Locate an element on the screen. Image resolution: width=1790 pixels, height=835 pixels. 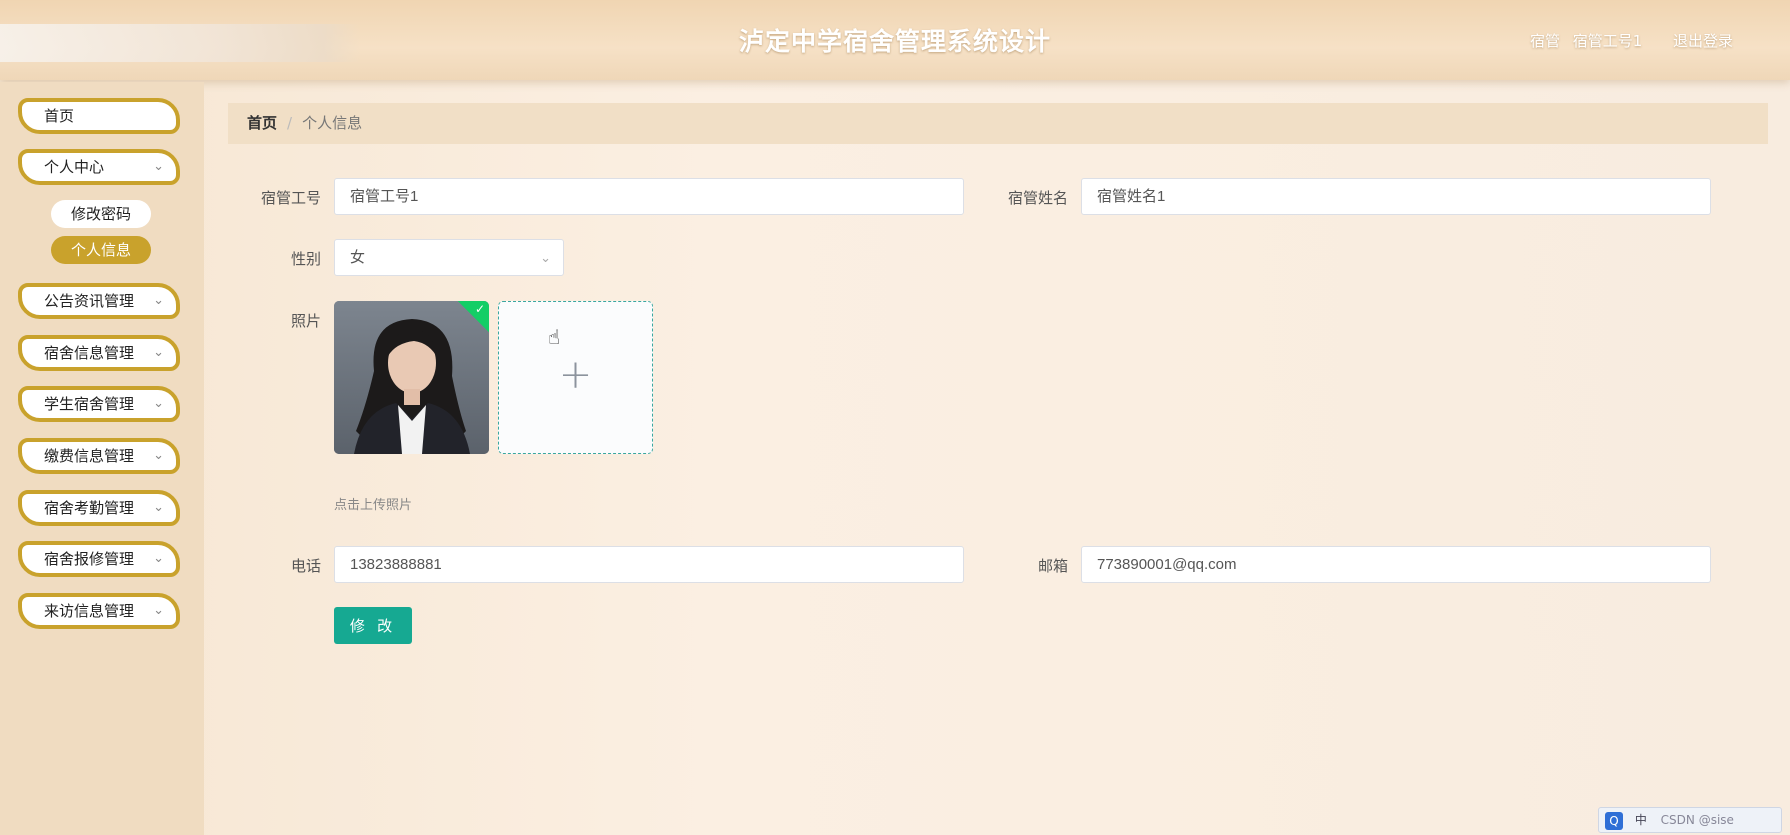
ime-indicator: 中 is located at coordinates (1641, 820).